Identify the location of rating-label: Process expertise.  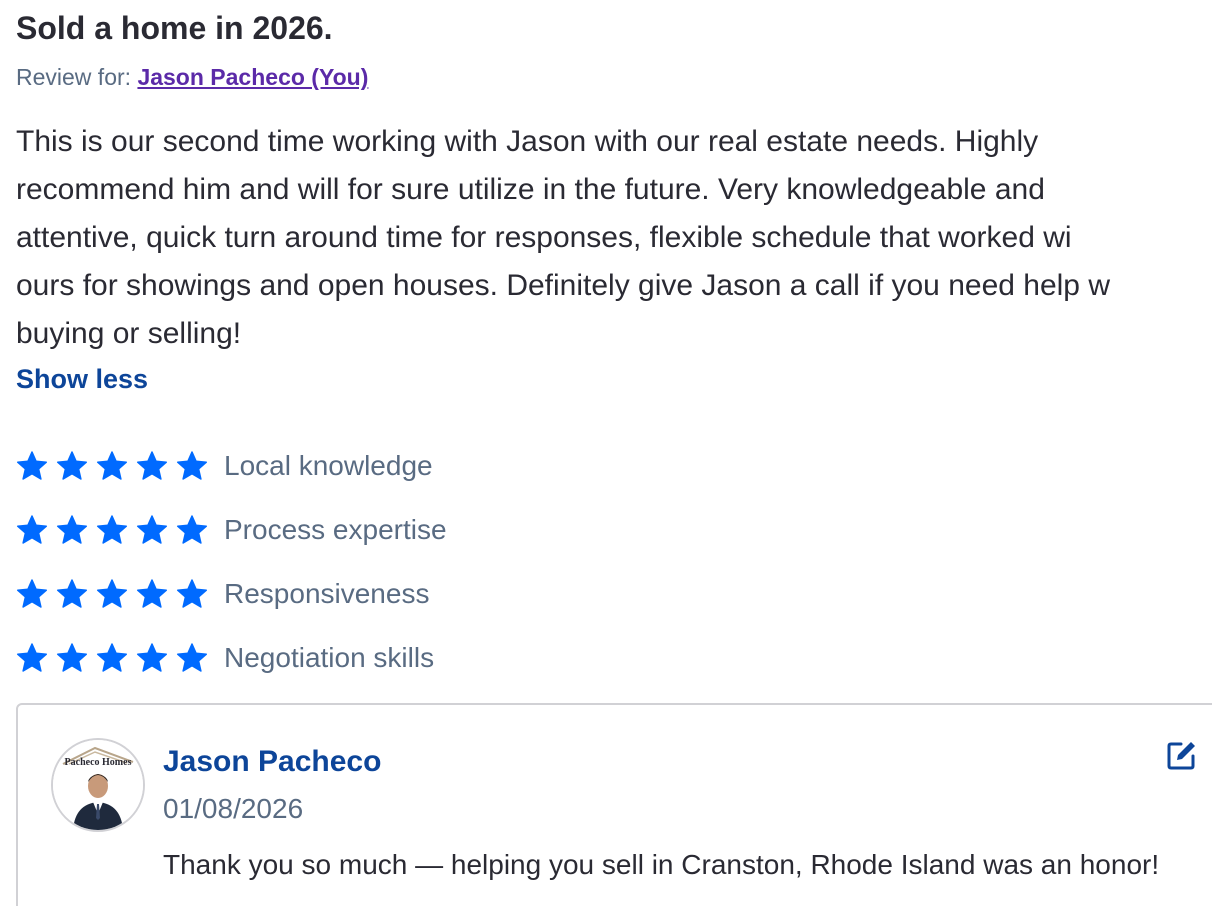
(335, 529).